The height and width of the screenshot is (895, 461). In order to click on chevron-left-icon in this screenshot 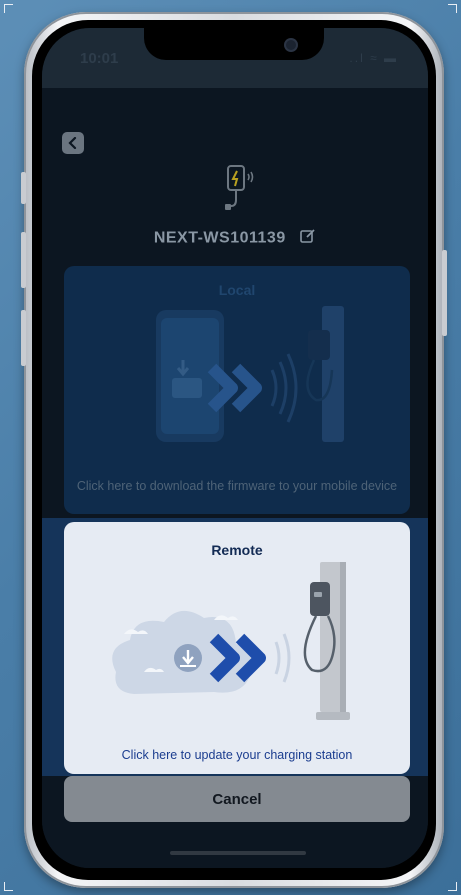, I will do `click(72, 143)`.